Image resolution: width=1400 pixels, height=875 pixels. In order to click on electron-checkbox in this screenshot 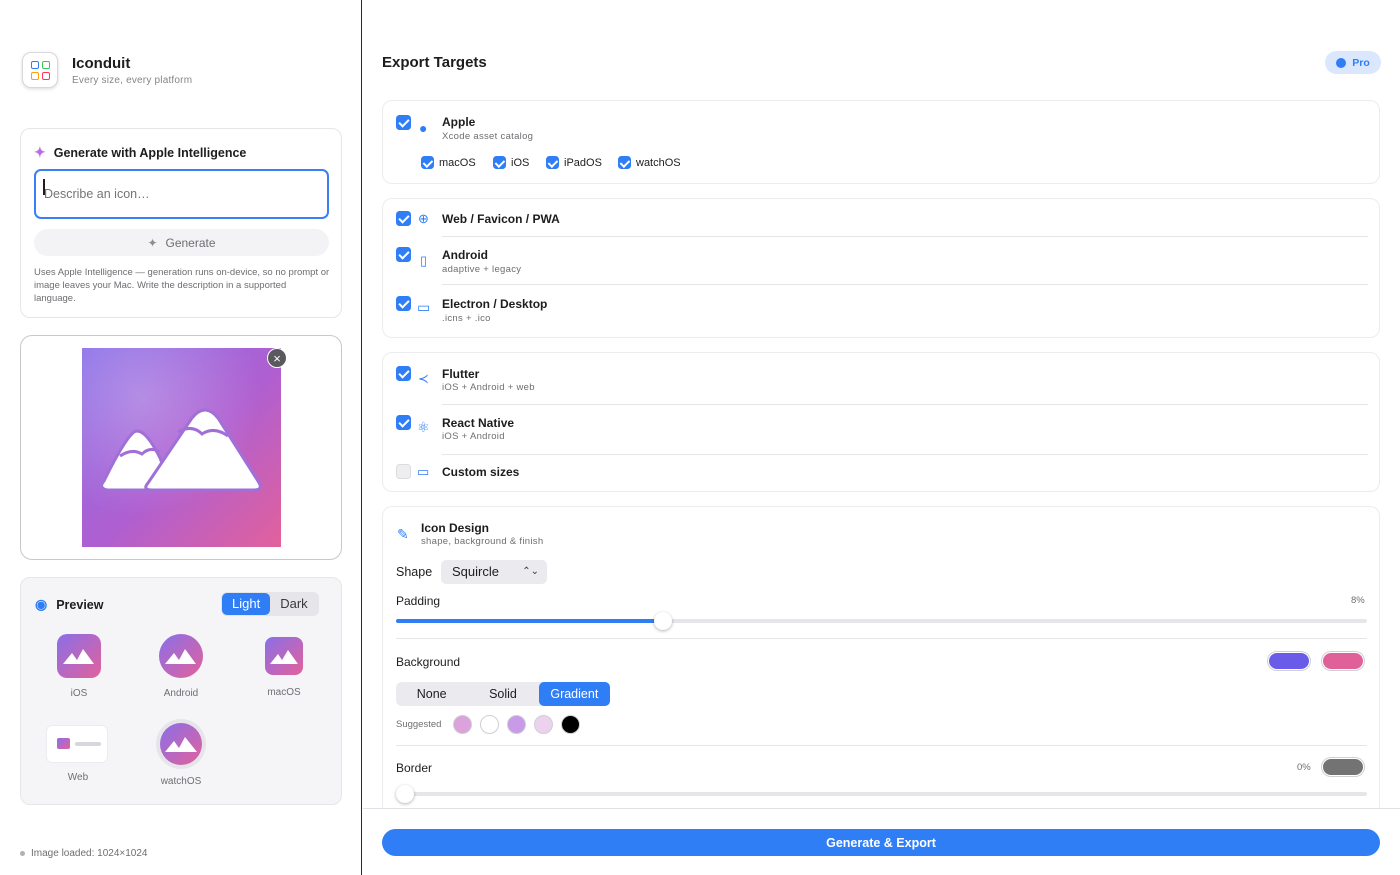, I will do `click(403, 303)`.